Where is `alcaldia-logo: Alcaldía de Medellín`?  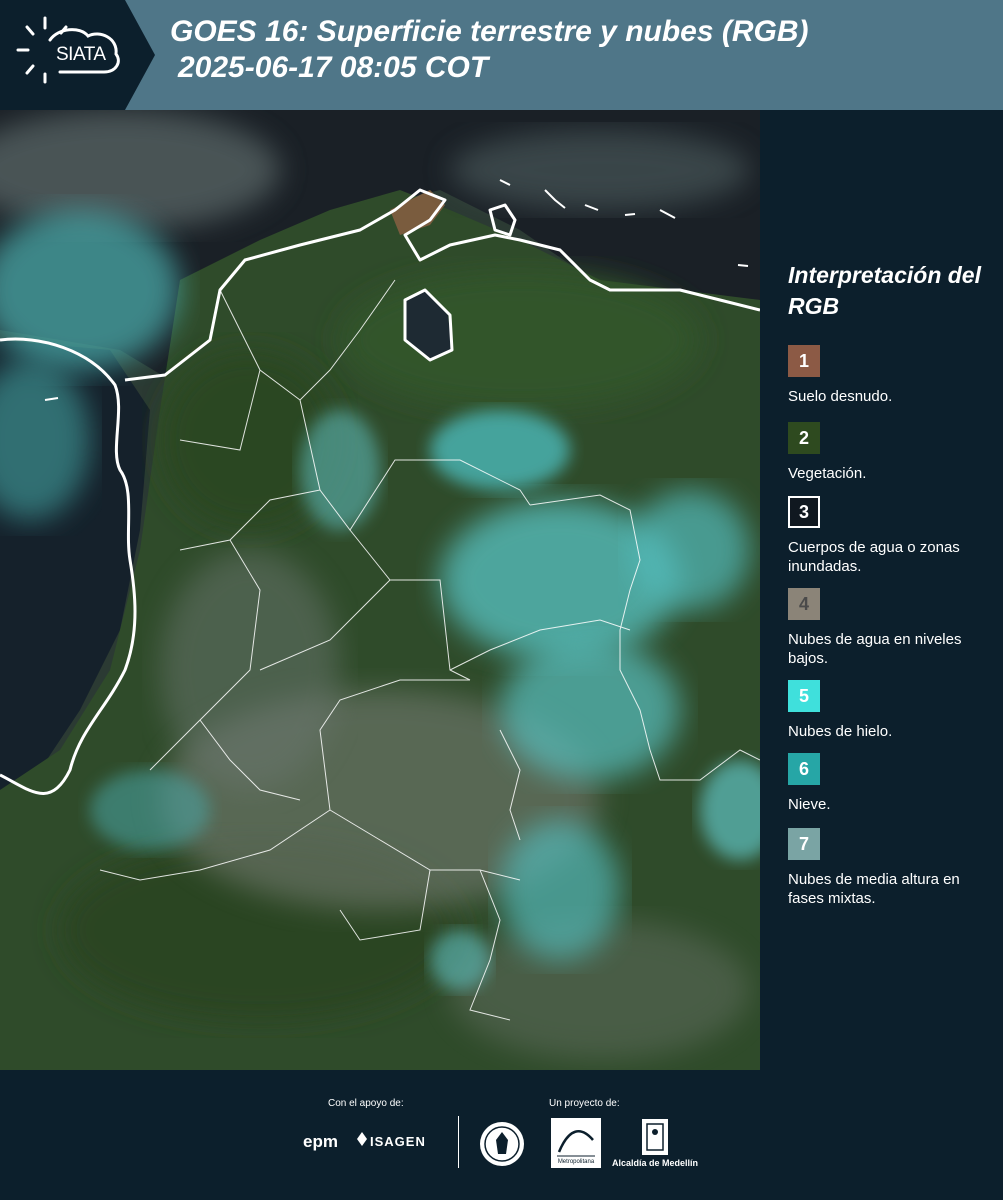 alcaldia-logo: Alcaldía de Medellín is located at coordinates (655, 1163).